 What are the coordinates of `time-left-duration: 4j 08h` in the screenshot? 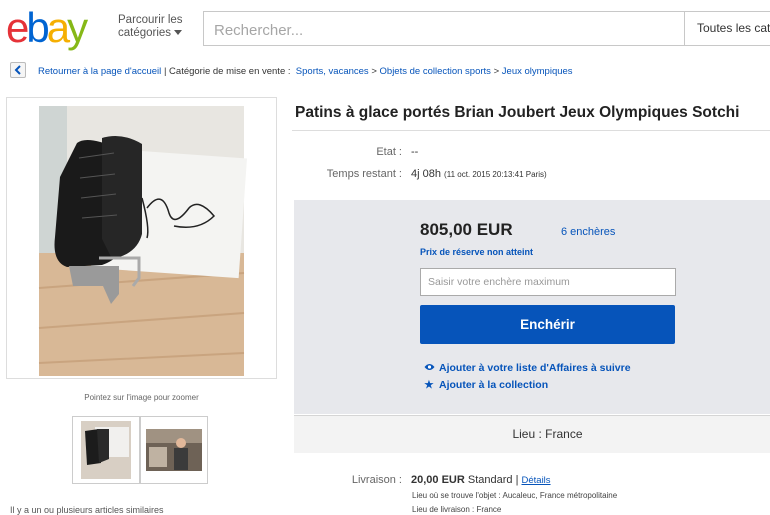 It's located at (426, 174).